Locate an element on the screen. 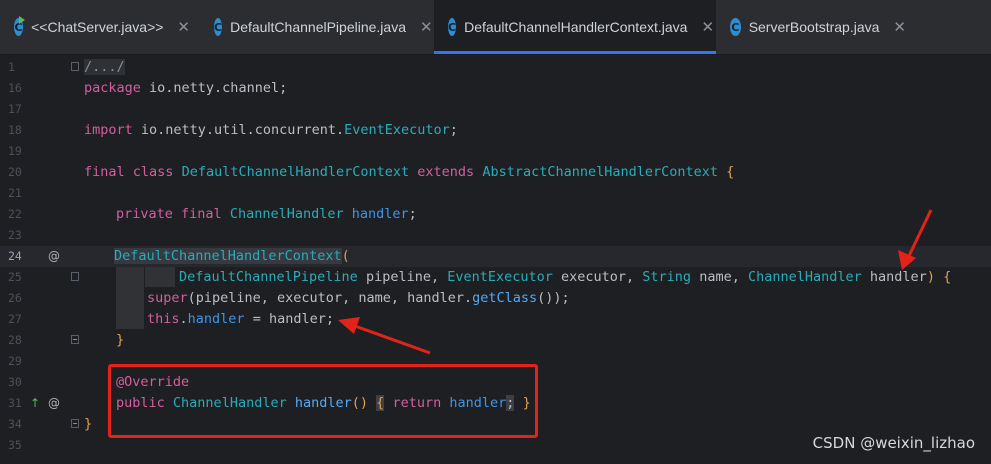  watermark: CSDN @weixin_lizhao is located at coordinates (893, 443).